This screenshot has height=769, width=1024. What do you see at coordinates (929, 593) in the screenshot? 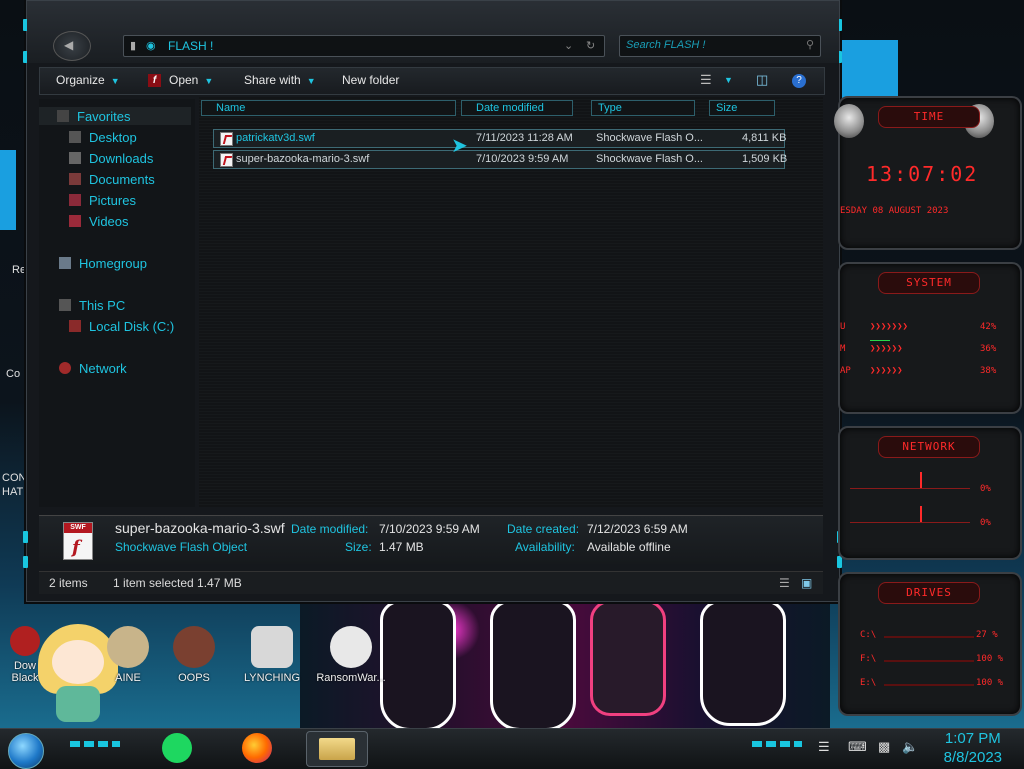
I see `gadget-title: DRIVES` at bounding box center [929, 593].